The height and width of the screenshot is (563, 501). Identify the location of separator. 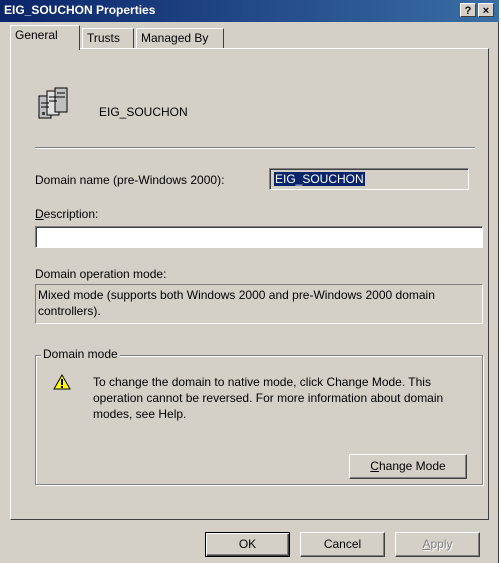
(255, 148).